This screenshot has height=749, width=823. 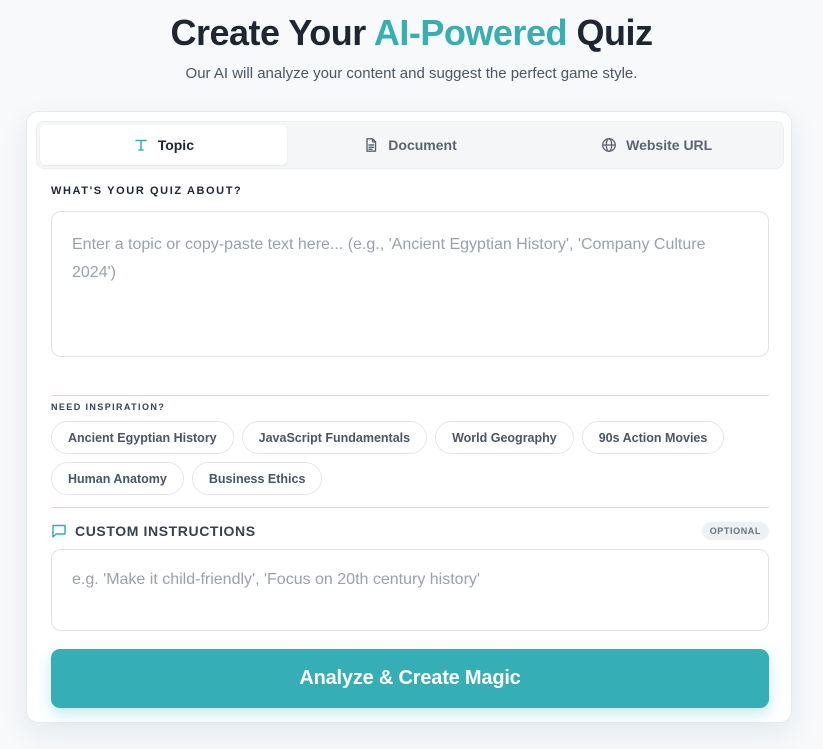 I want to click on document-icon, so click(x=371, y=145).